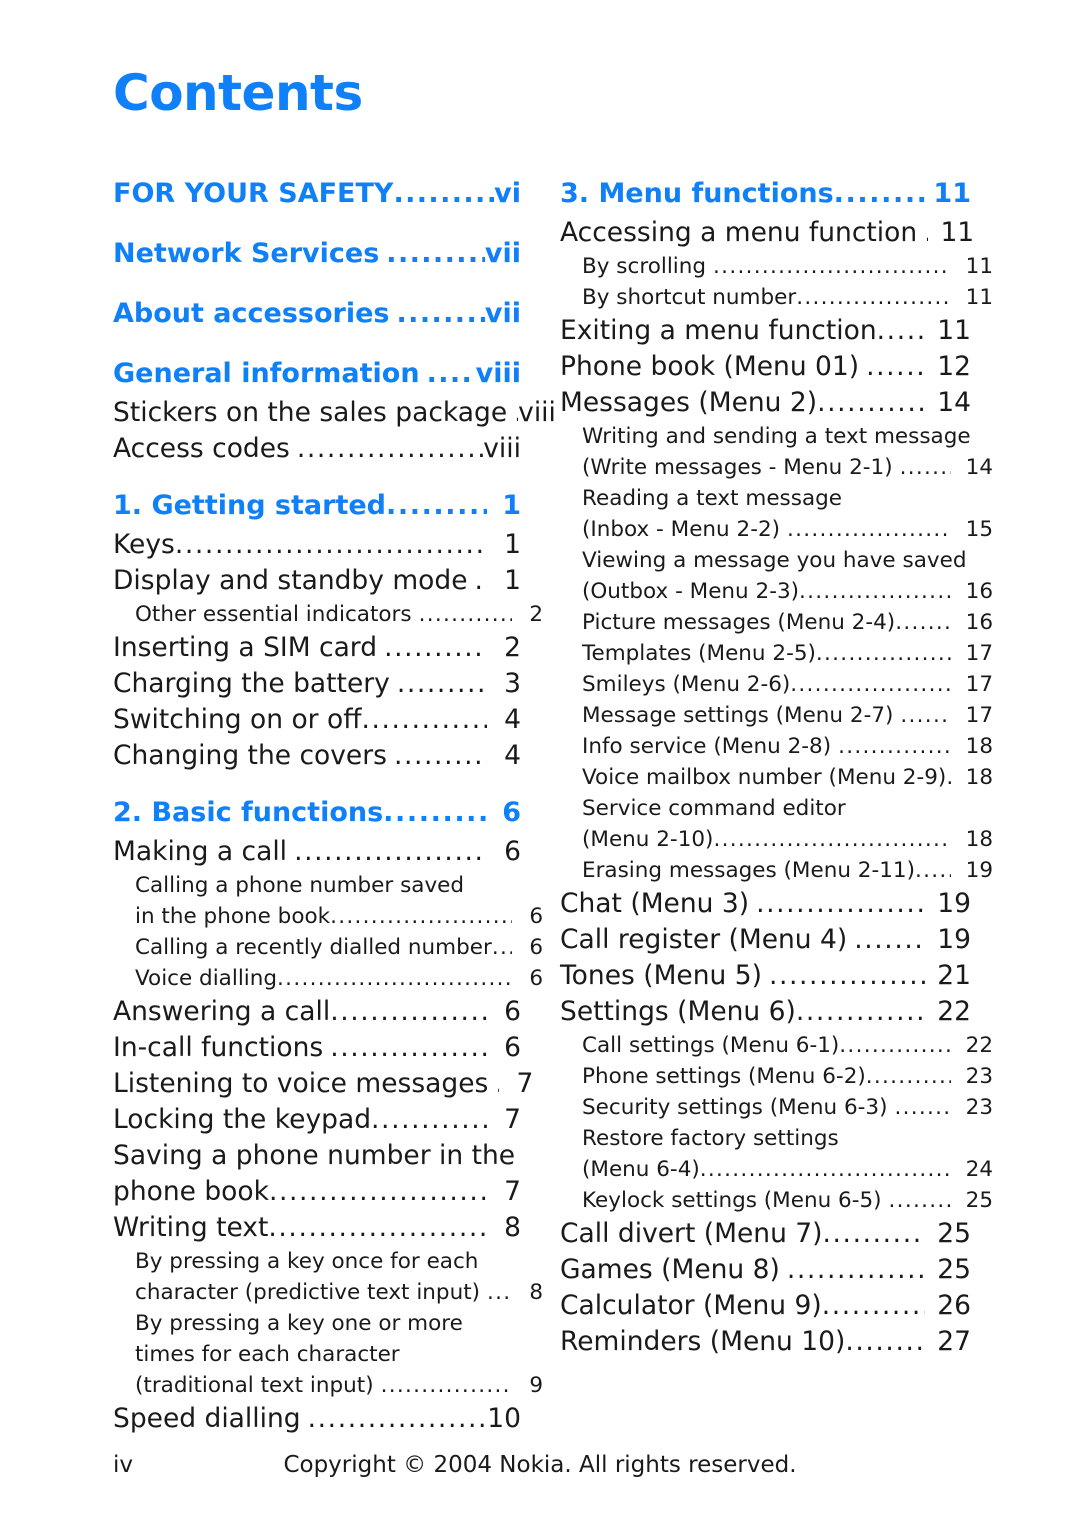  What do you see at coordinates (691, 1233) in the screenshot?
I see `toc-entry-label: Call divert (Menu 7)` at bounding box center [691, 1233].